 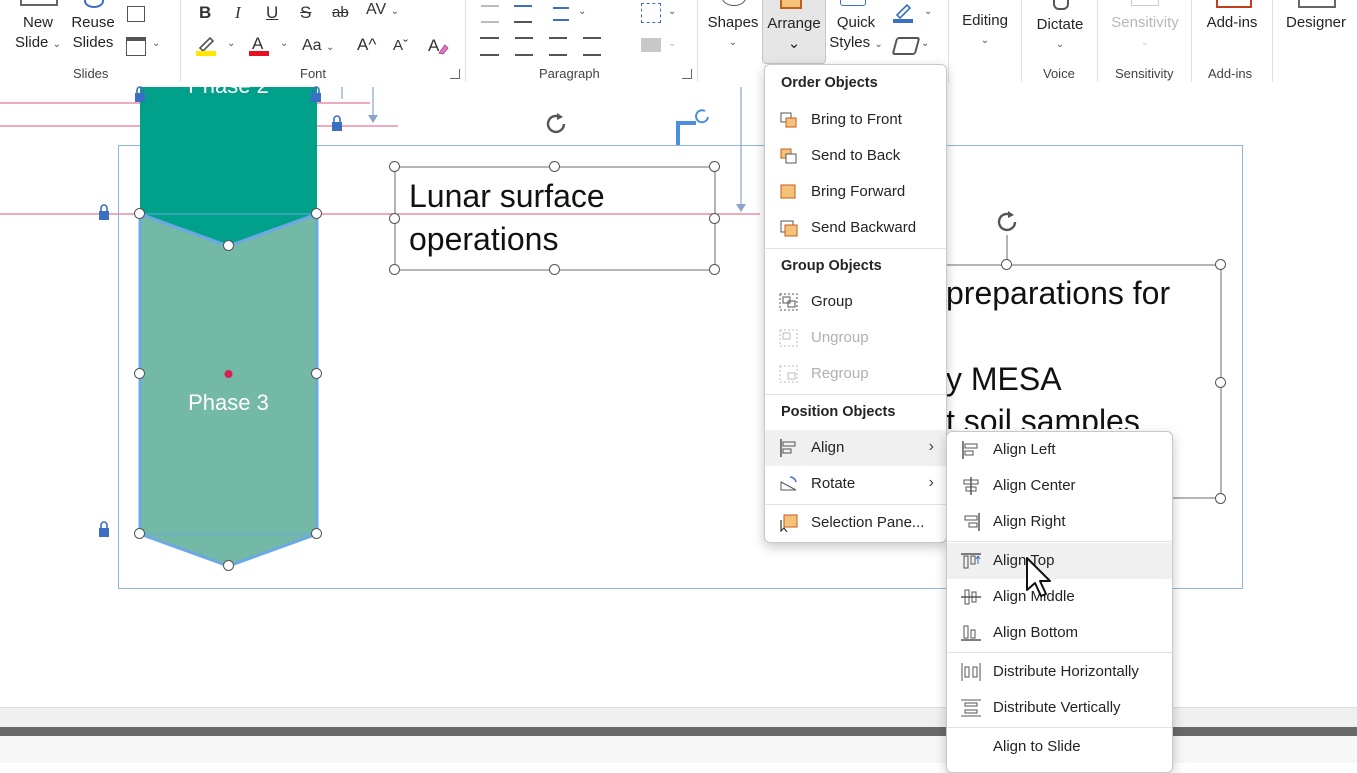 What do you see at coordinates (741, 208) in the screenshot?
I see `guide-arrowhead` at bounding box center [741, 208].